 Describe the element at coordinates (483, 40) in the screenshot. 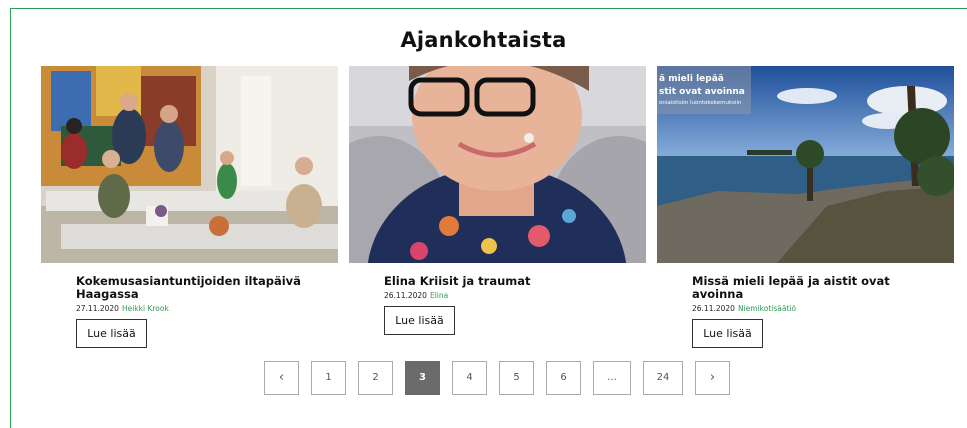

I see `section-title: Ajankohtaista` at that location.